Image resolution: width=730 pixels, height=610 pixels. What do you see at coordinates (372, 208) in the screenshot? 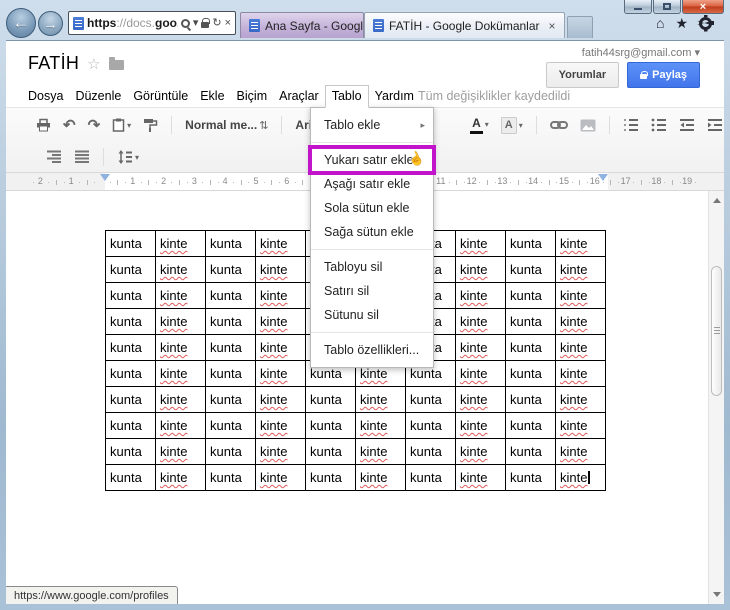
I see `table-menu-item: Sola sütun ekle` at bounding box center [372, 208].